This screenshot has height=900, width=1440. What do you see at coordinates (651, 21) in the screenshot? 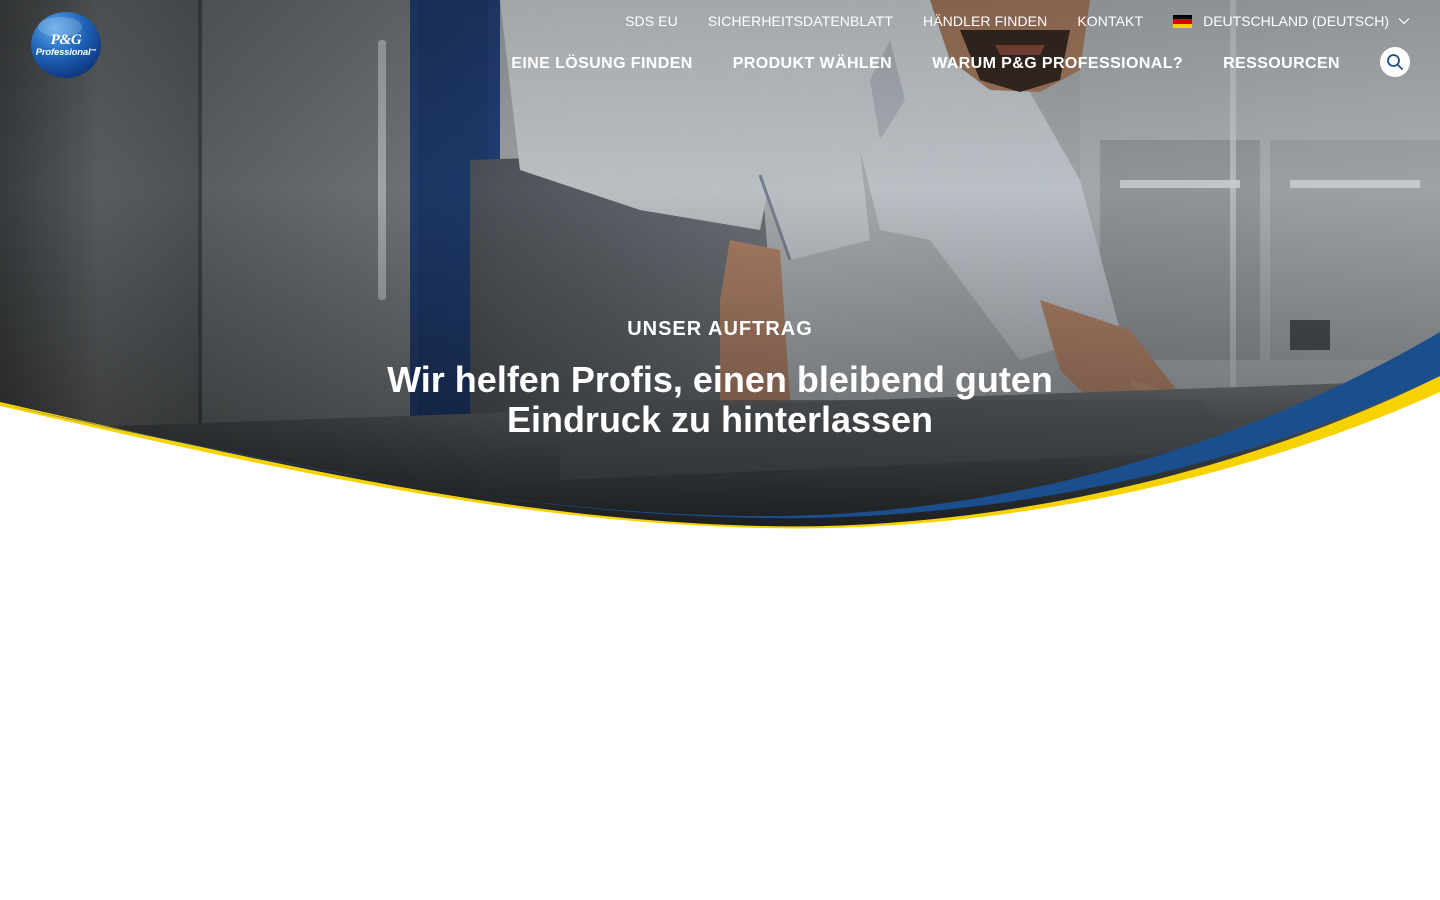
I see `utility-link-sds-eu: SDS EU` at bounding box center [651, 21].